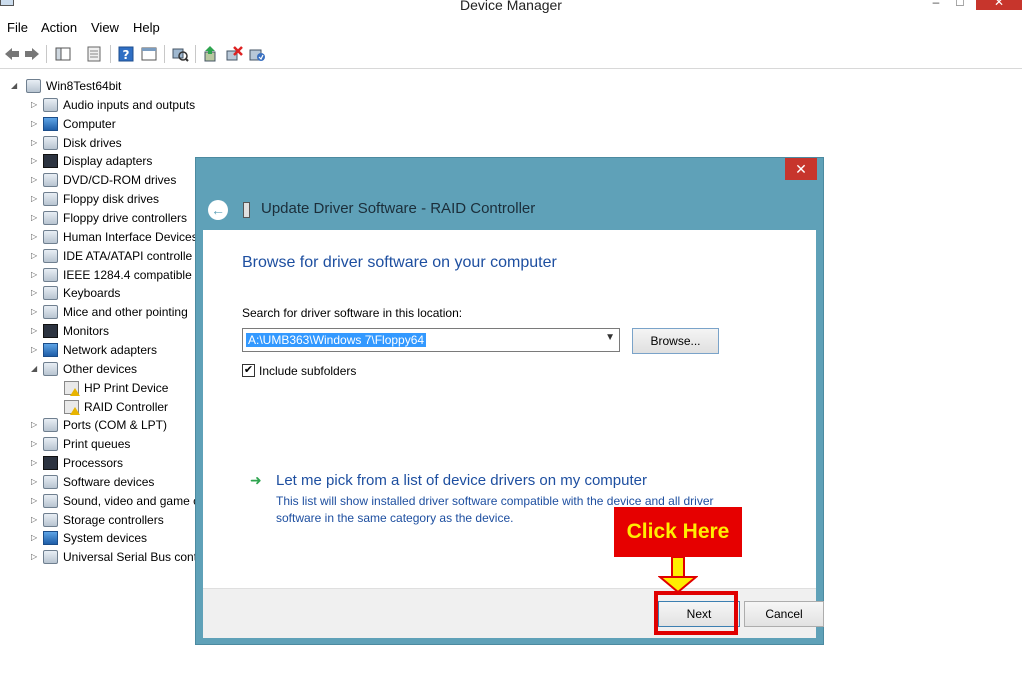  Describe the element at coordinates (110, 349) in the screenshot. I see `tree-item-label: Network adapters` at that location.